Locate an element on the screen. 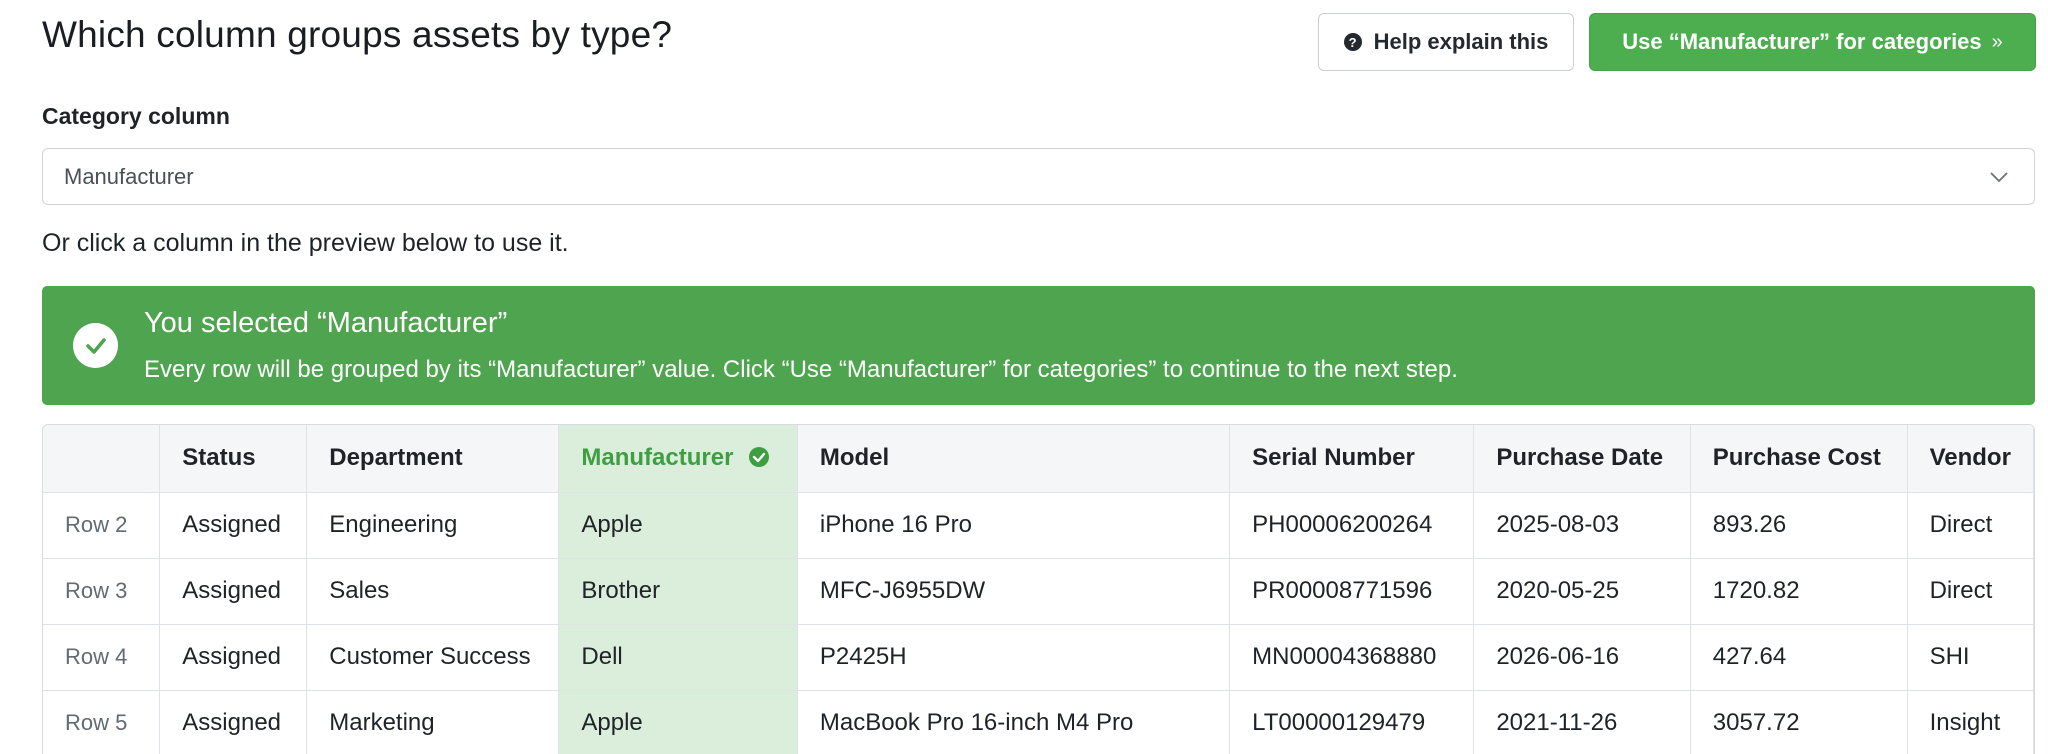 The image size is (2048, 754). chevron-double-right-icon: » is located at coordinates (1997, 41).